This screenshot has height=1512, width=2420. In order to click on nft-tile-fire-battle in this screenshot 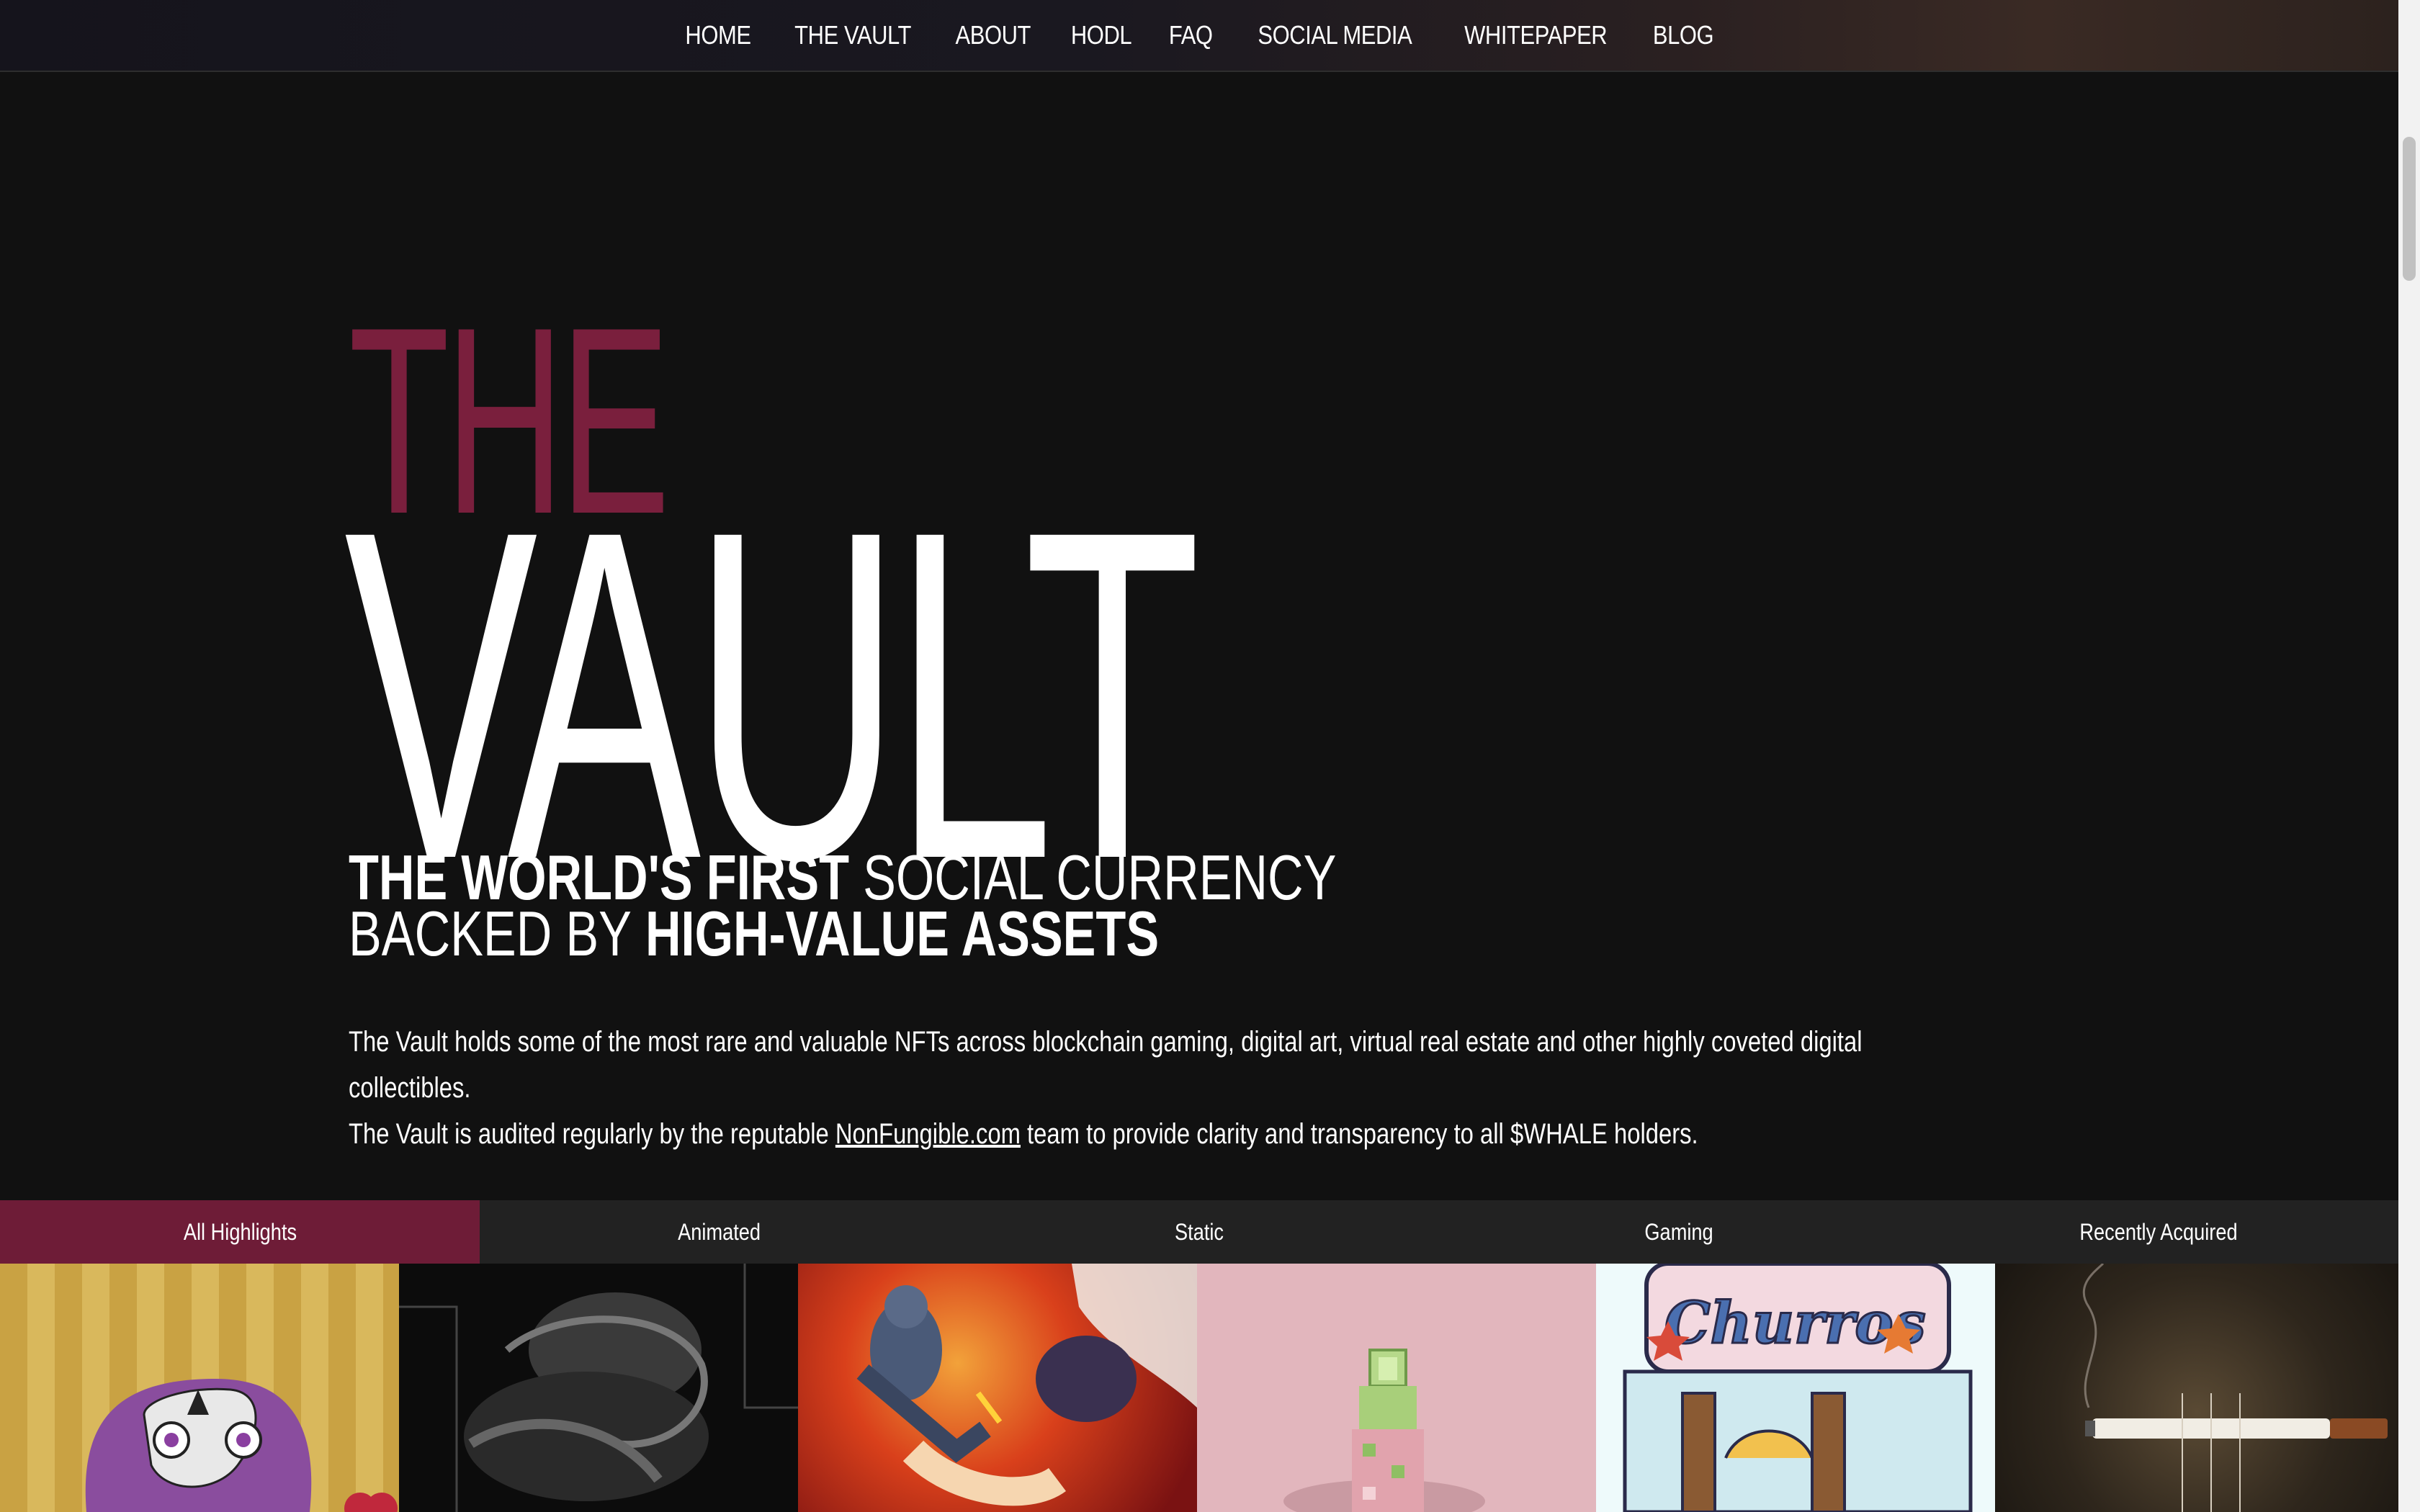, I will do `click(998, 1388)`.